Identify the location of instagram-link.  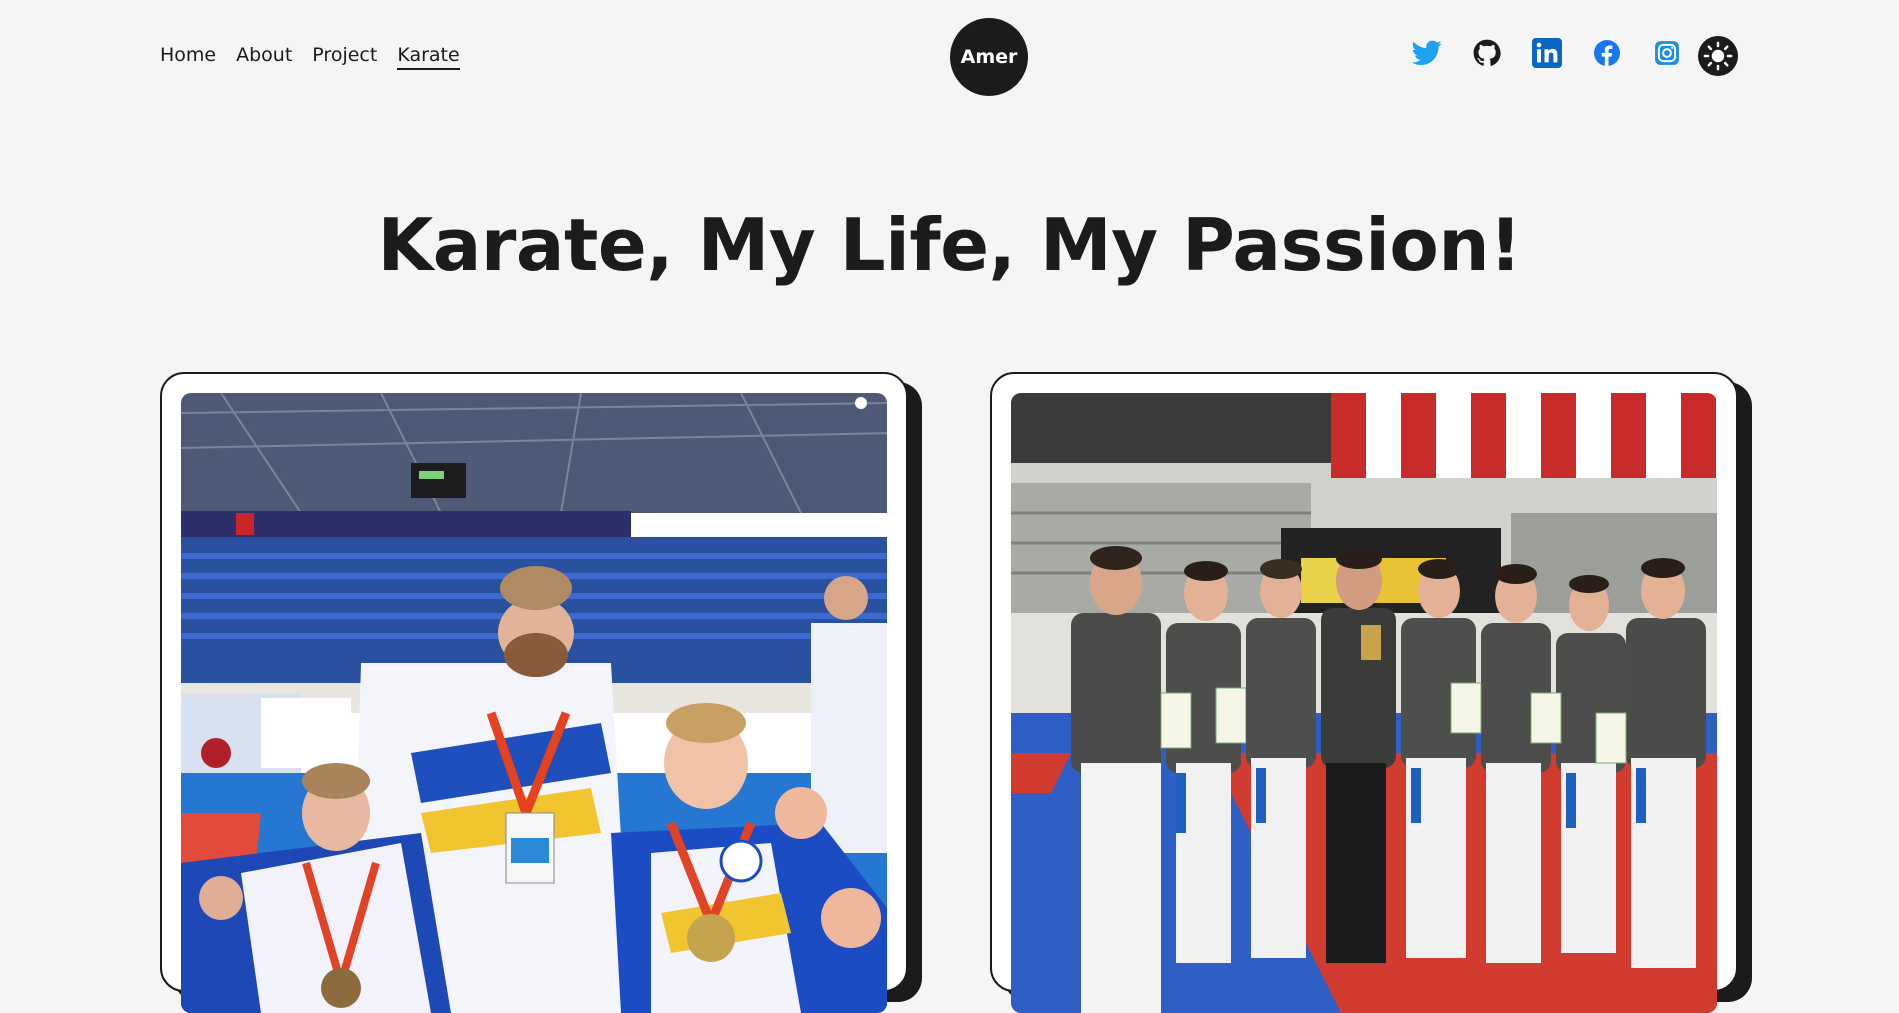
(1667, 53).